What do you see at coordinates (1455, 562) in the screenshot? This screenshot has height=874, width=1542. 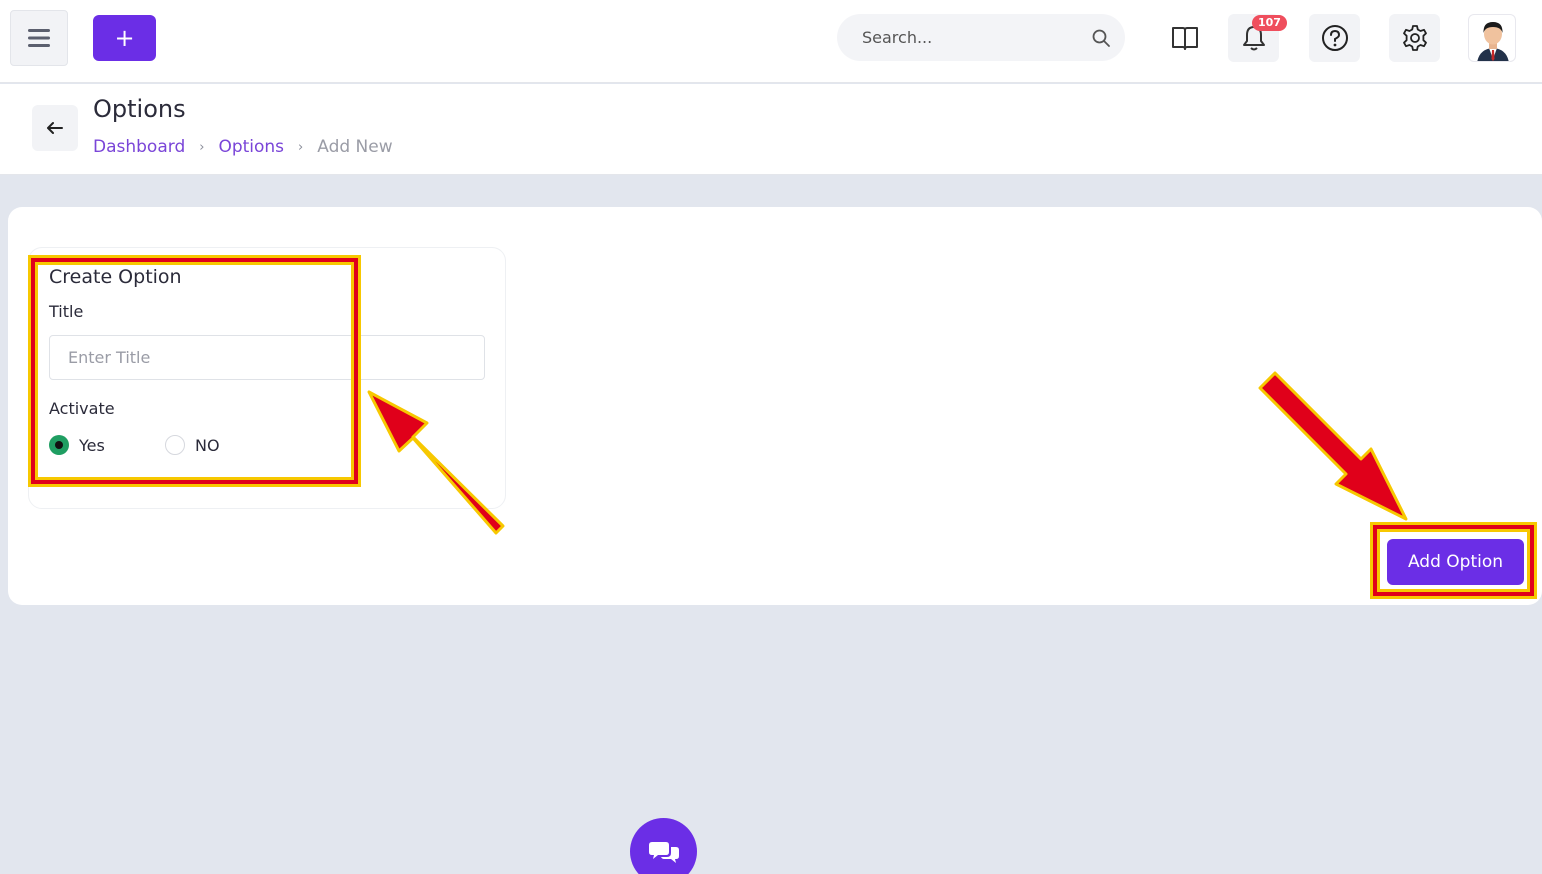 I see `add-option-button: Add Option` at bounding box center [1455, 562].